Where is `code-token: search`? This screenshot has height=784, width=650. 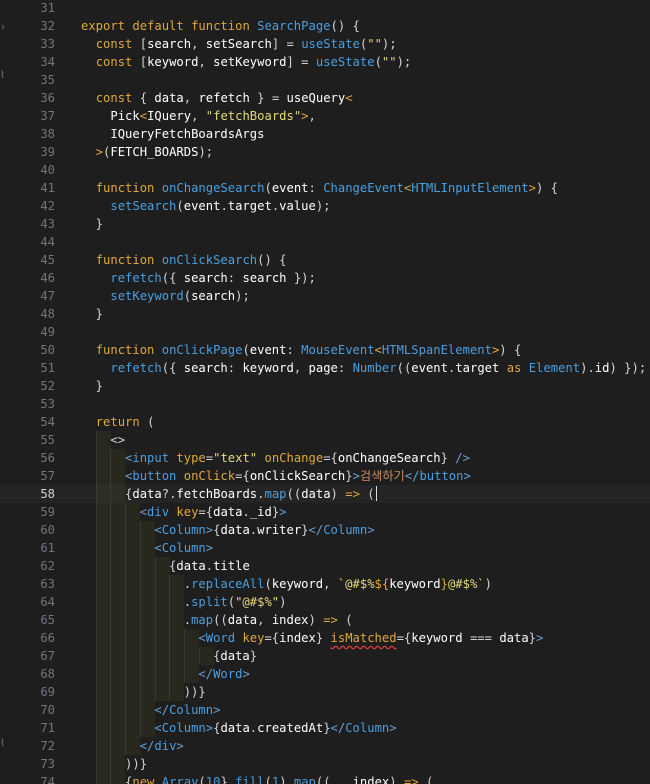
code-token: search is located at coordinates (169, 44).